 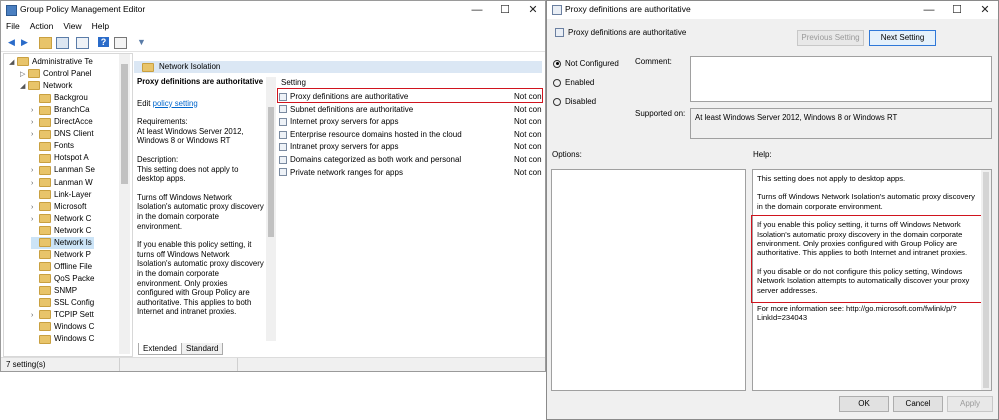 I want to click on radio-not-configured-dot, so click(x=557, y=63).